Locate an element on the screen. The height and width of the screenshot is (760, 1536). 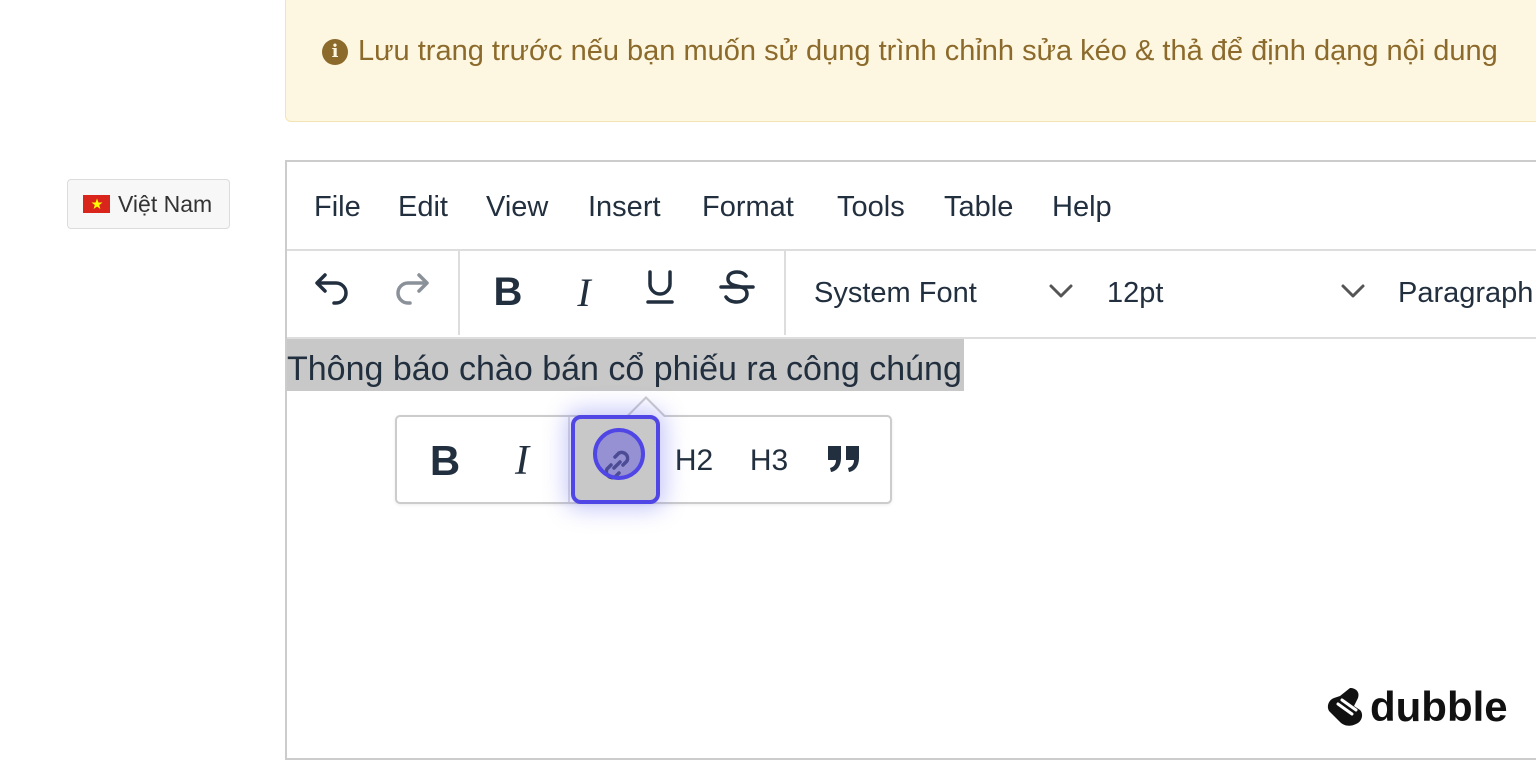
blockquote-icon is located at coordinates (844, 461).